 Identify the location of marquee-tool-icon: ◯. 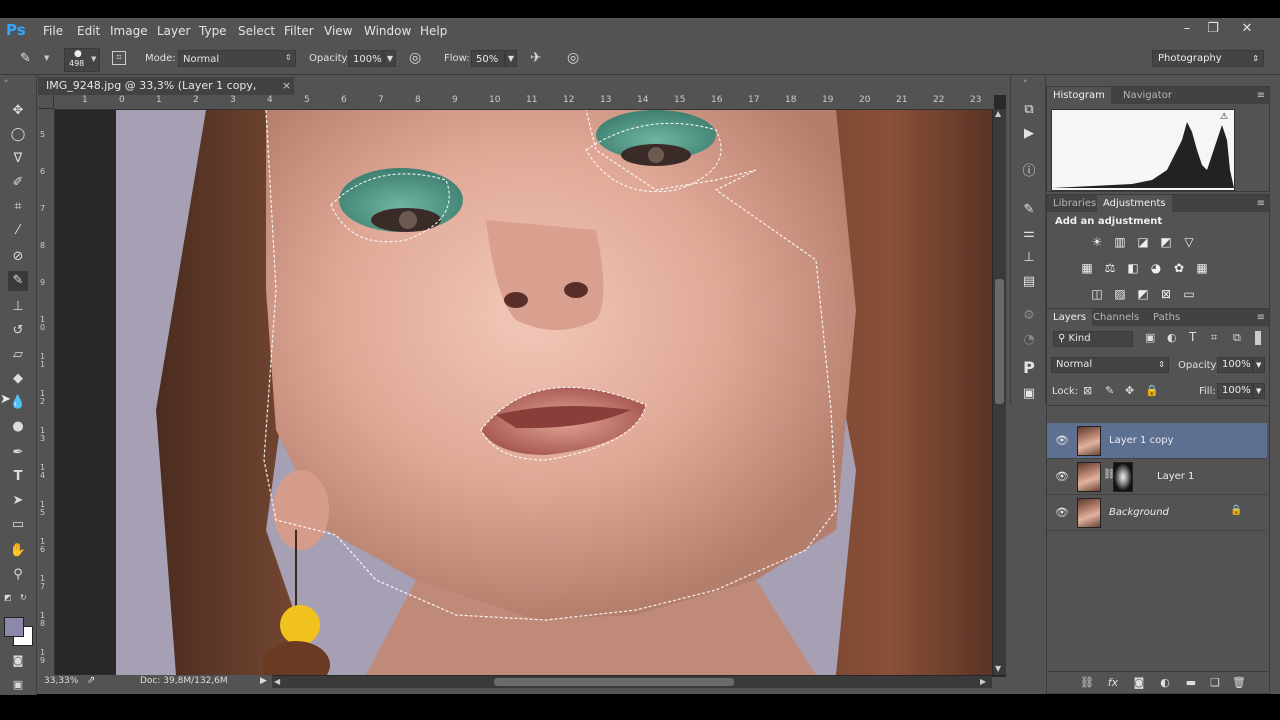
(18, 135).